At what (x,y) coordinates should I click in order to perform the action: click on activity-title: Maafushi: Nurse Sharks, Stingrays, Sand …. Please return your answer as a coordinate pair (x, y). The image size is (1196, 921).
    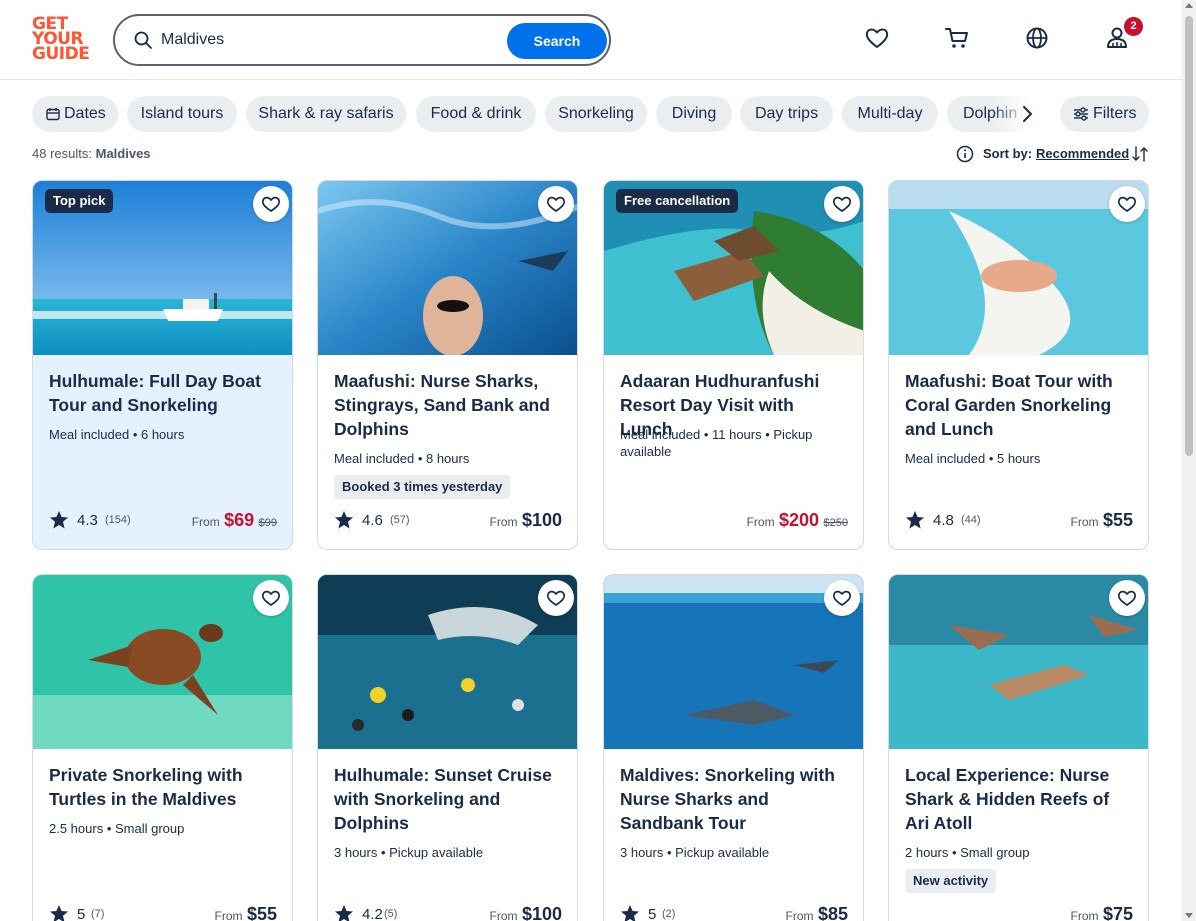
    Looking at the image, I should click on (449, 405).